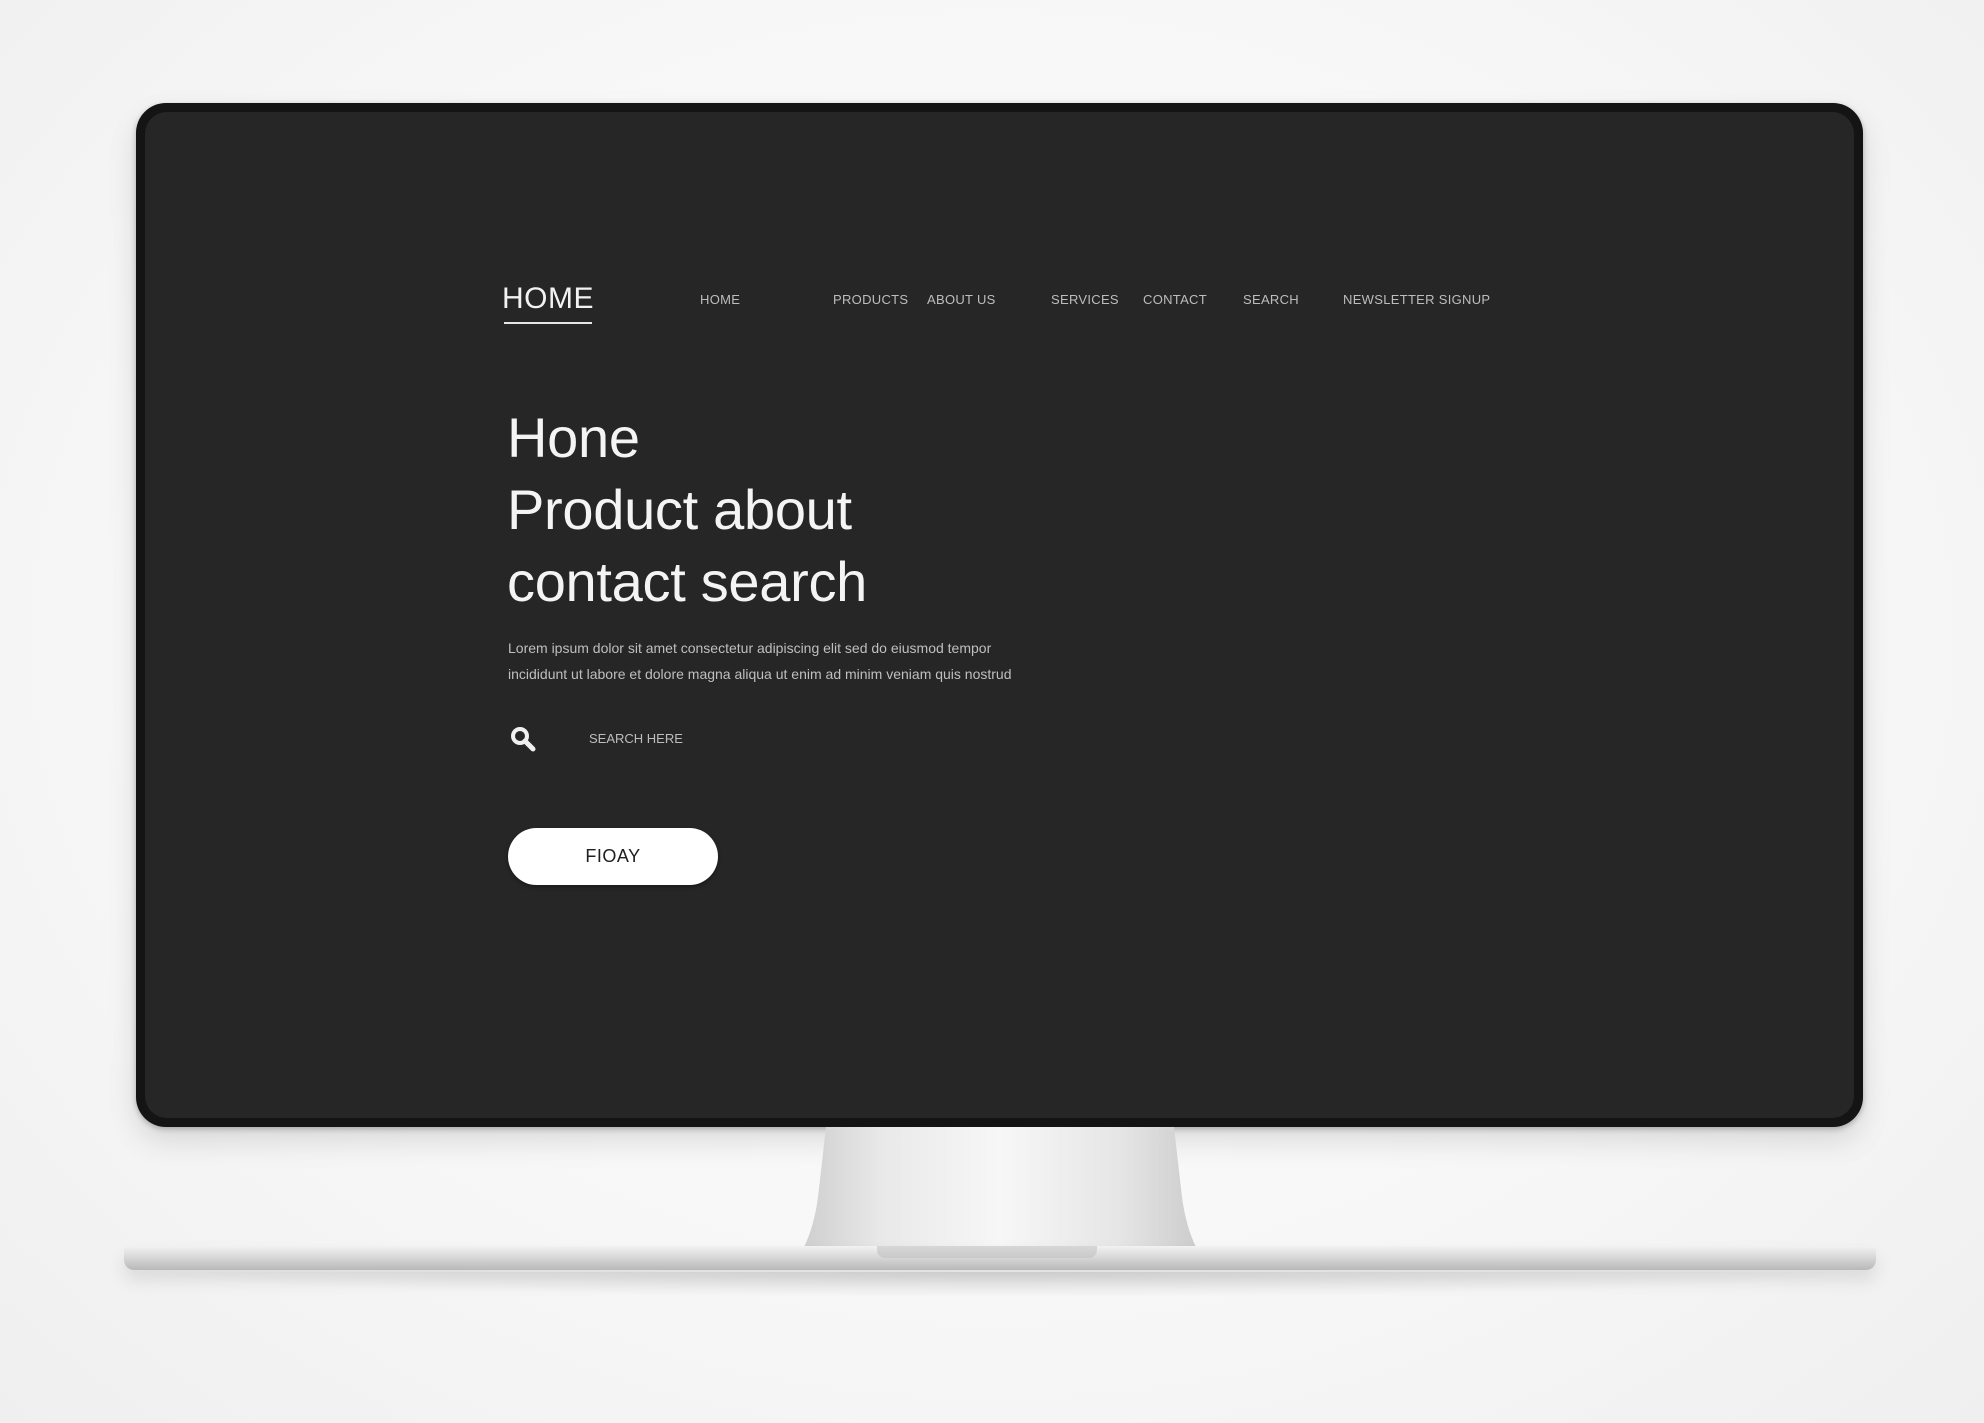 The height and width of the screenshot is (1423, 1984). What do you see at coordinates (548, 302) in the screenshot?
I see `site-logo: HOME` at bounding box center [548, 302].